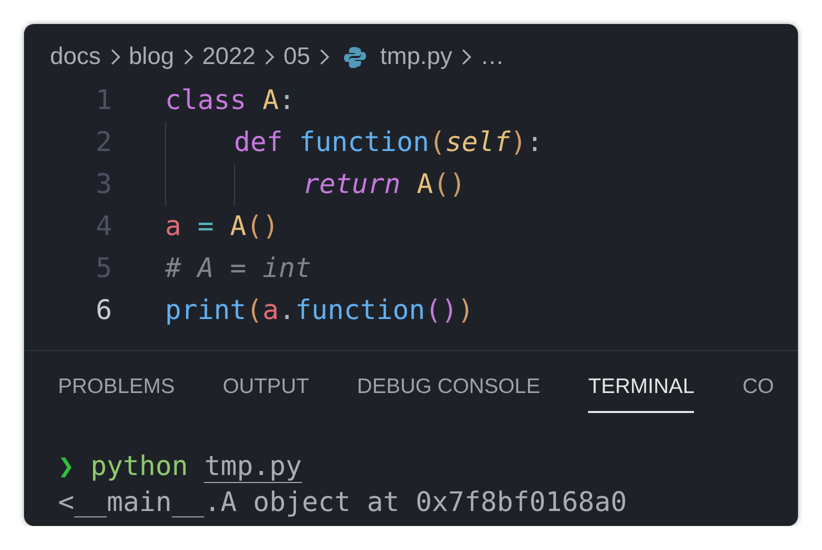 The image size is (822, 550). What do you see at coordinates (205, 227) in the screenshot?
I see `code-token: =` at bounding box center [205, 227].